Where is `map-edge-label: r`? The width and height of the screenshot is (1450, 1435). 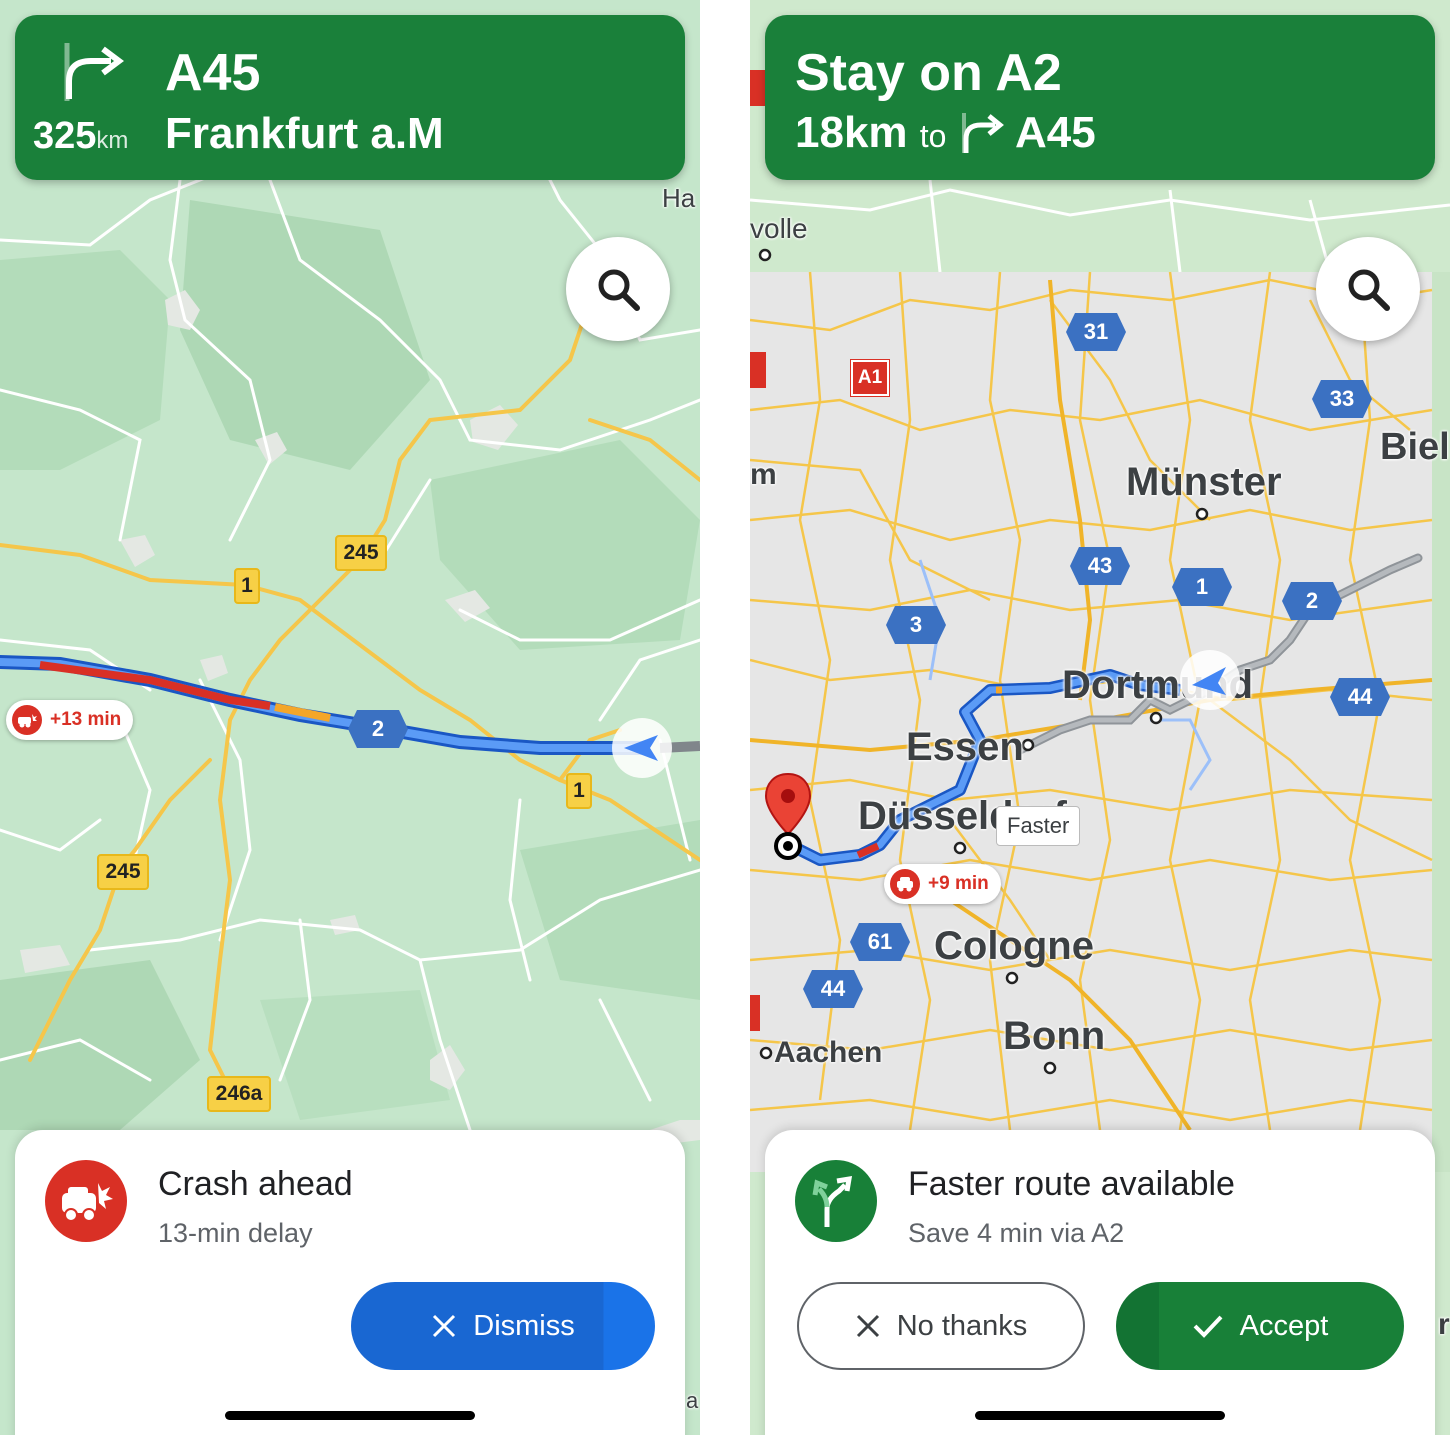
map-edge-label: r is located at coordinates (1444, 1324).